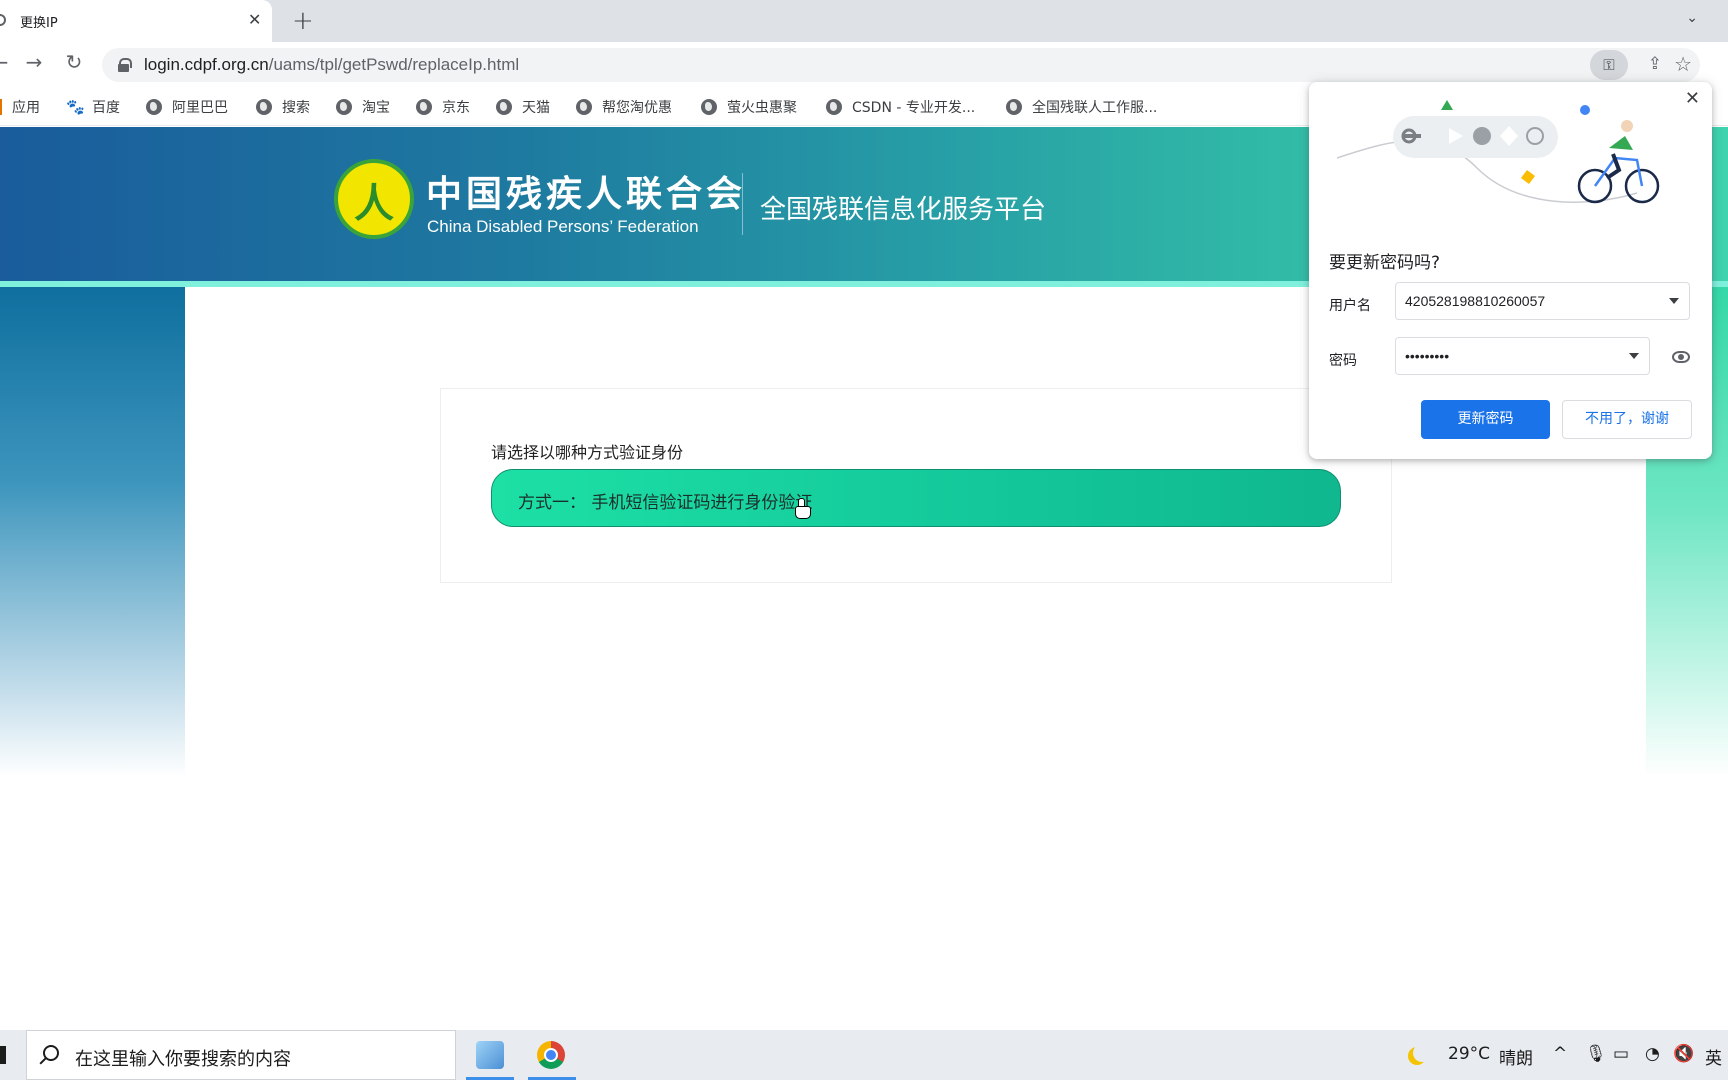 The width and height of the screenshot is (1728, 1080). What do you see at coordinates (7, 62) in the screenshot?
I see `back-button: ←` at bounding box center [7, 62].